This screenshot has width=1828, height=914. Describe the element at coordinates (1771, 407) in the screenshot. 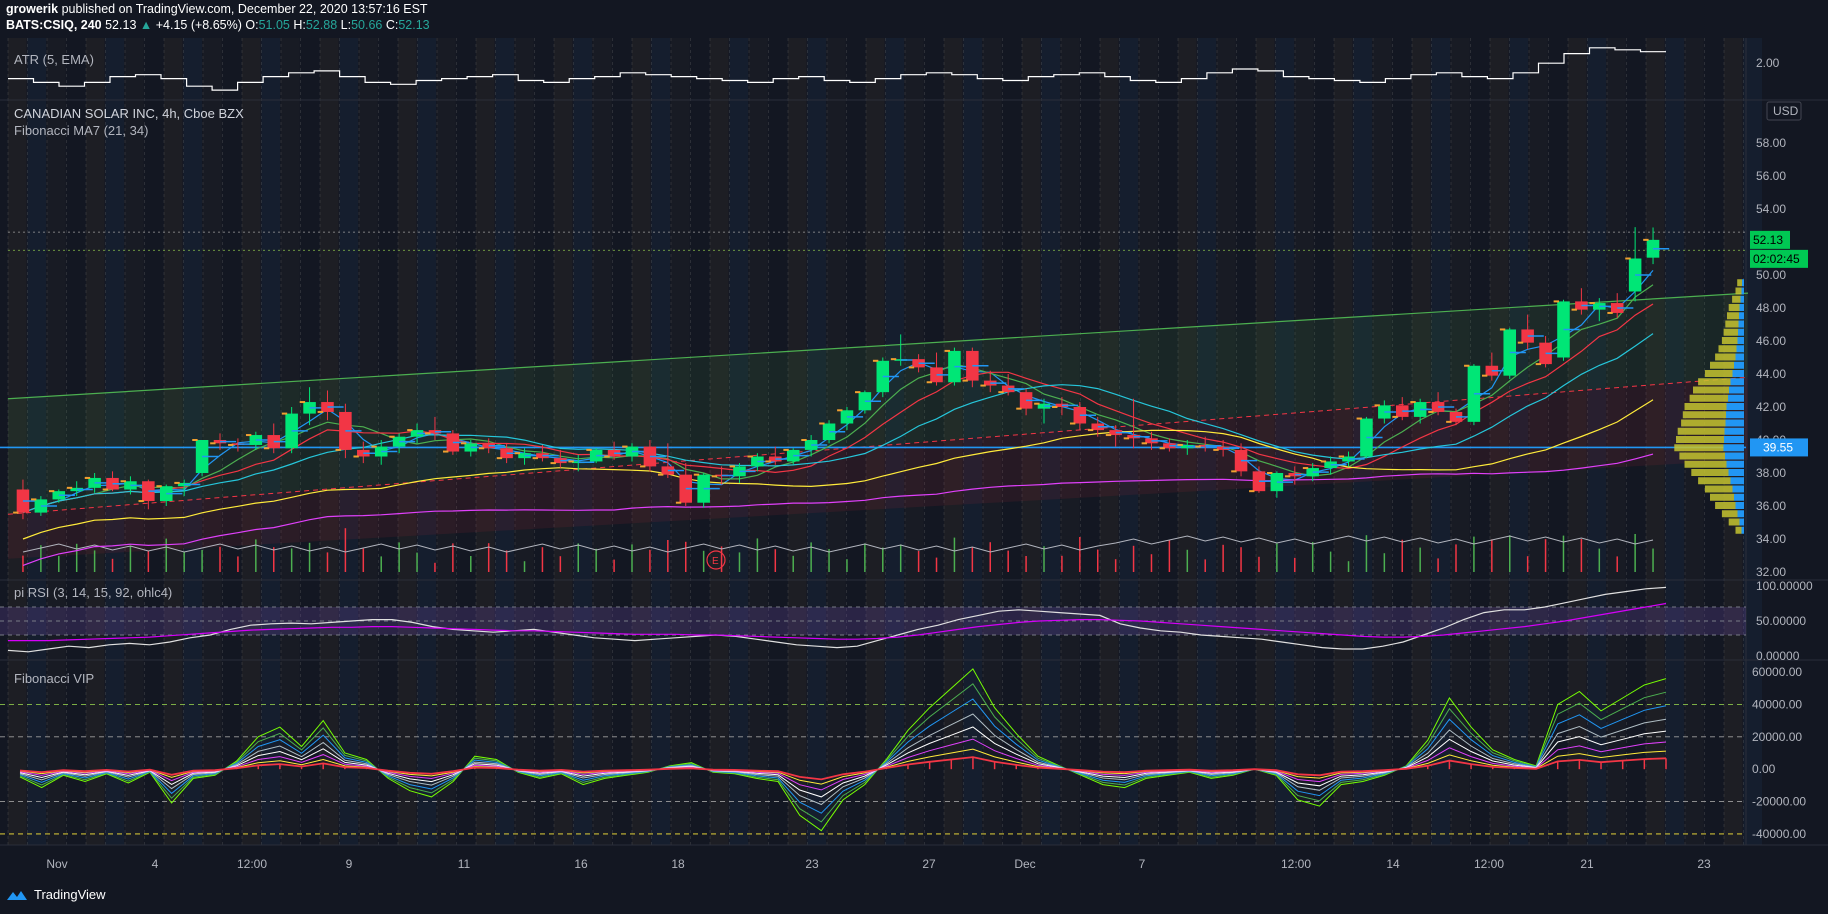

I see `price-tick: 42.00` at that location.